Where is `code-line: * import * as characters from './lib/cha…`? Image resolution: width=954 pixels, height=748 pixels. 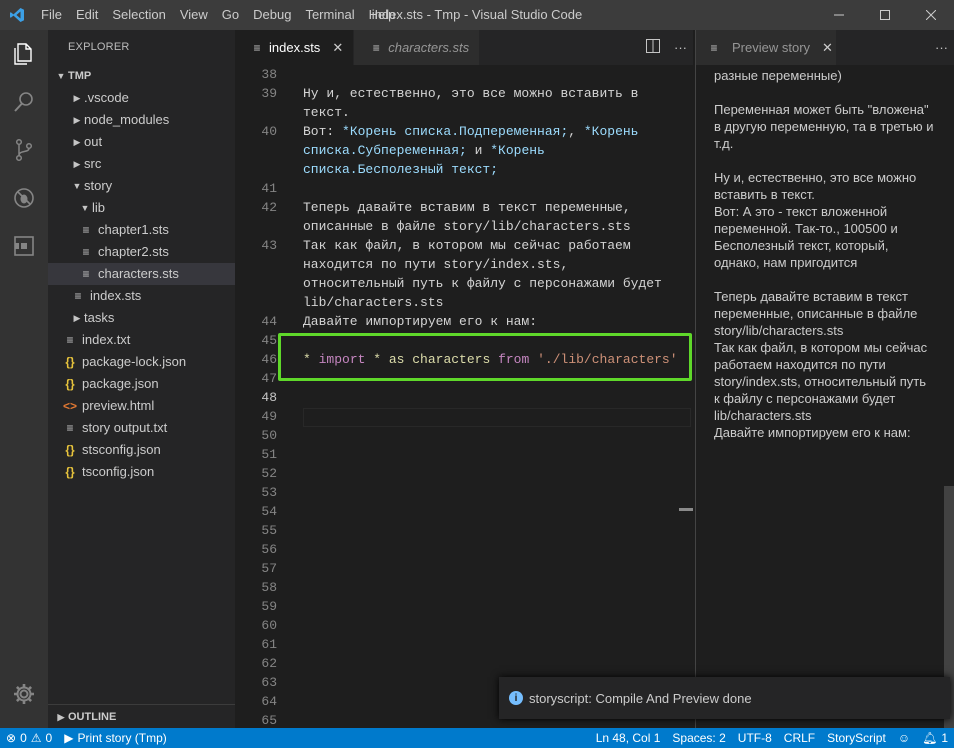
code-line: * import * as characters from './lib/cha… is located at coordinates (490, 359).